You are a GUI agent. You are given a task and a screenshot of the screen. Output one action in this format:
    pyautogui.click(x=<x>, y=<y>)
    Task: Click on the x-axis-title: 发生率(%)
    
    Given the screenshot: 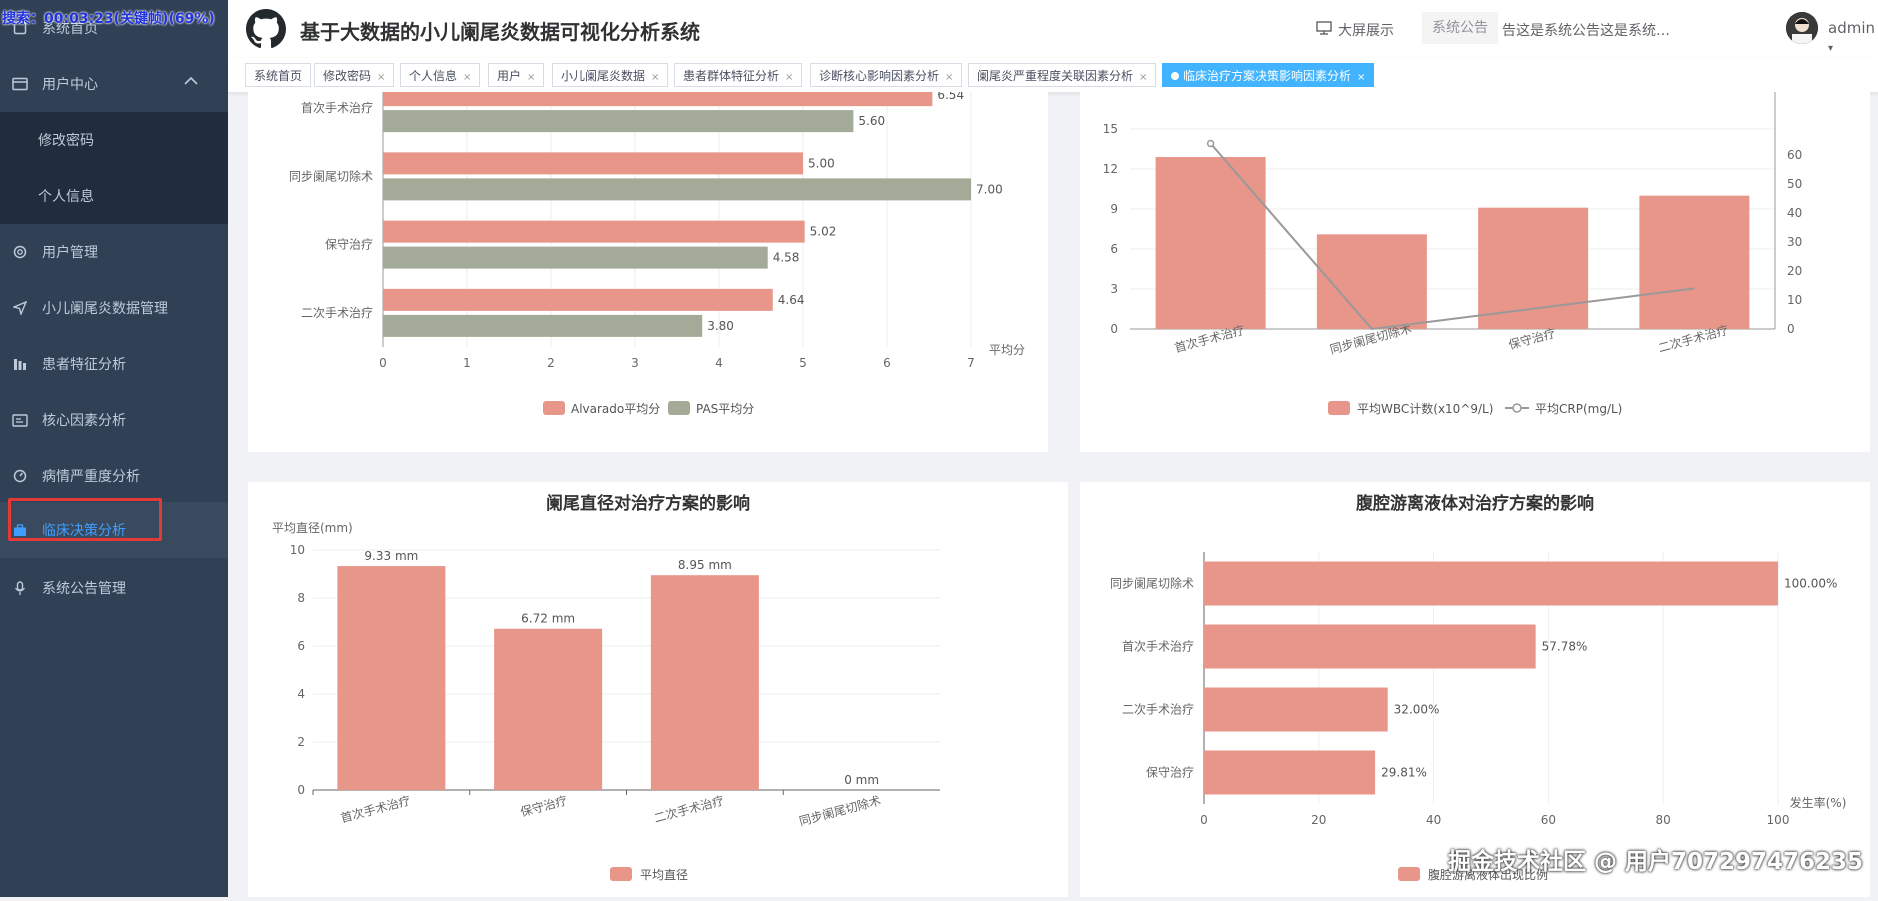 What is the action you would take?
    pyautogui.click(x=1818, y=802)
    